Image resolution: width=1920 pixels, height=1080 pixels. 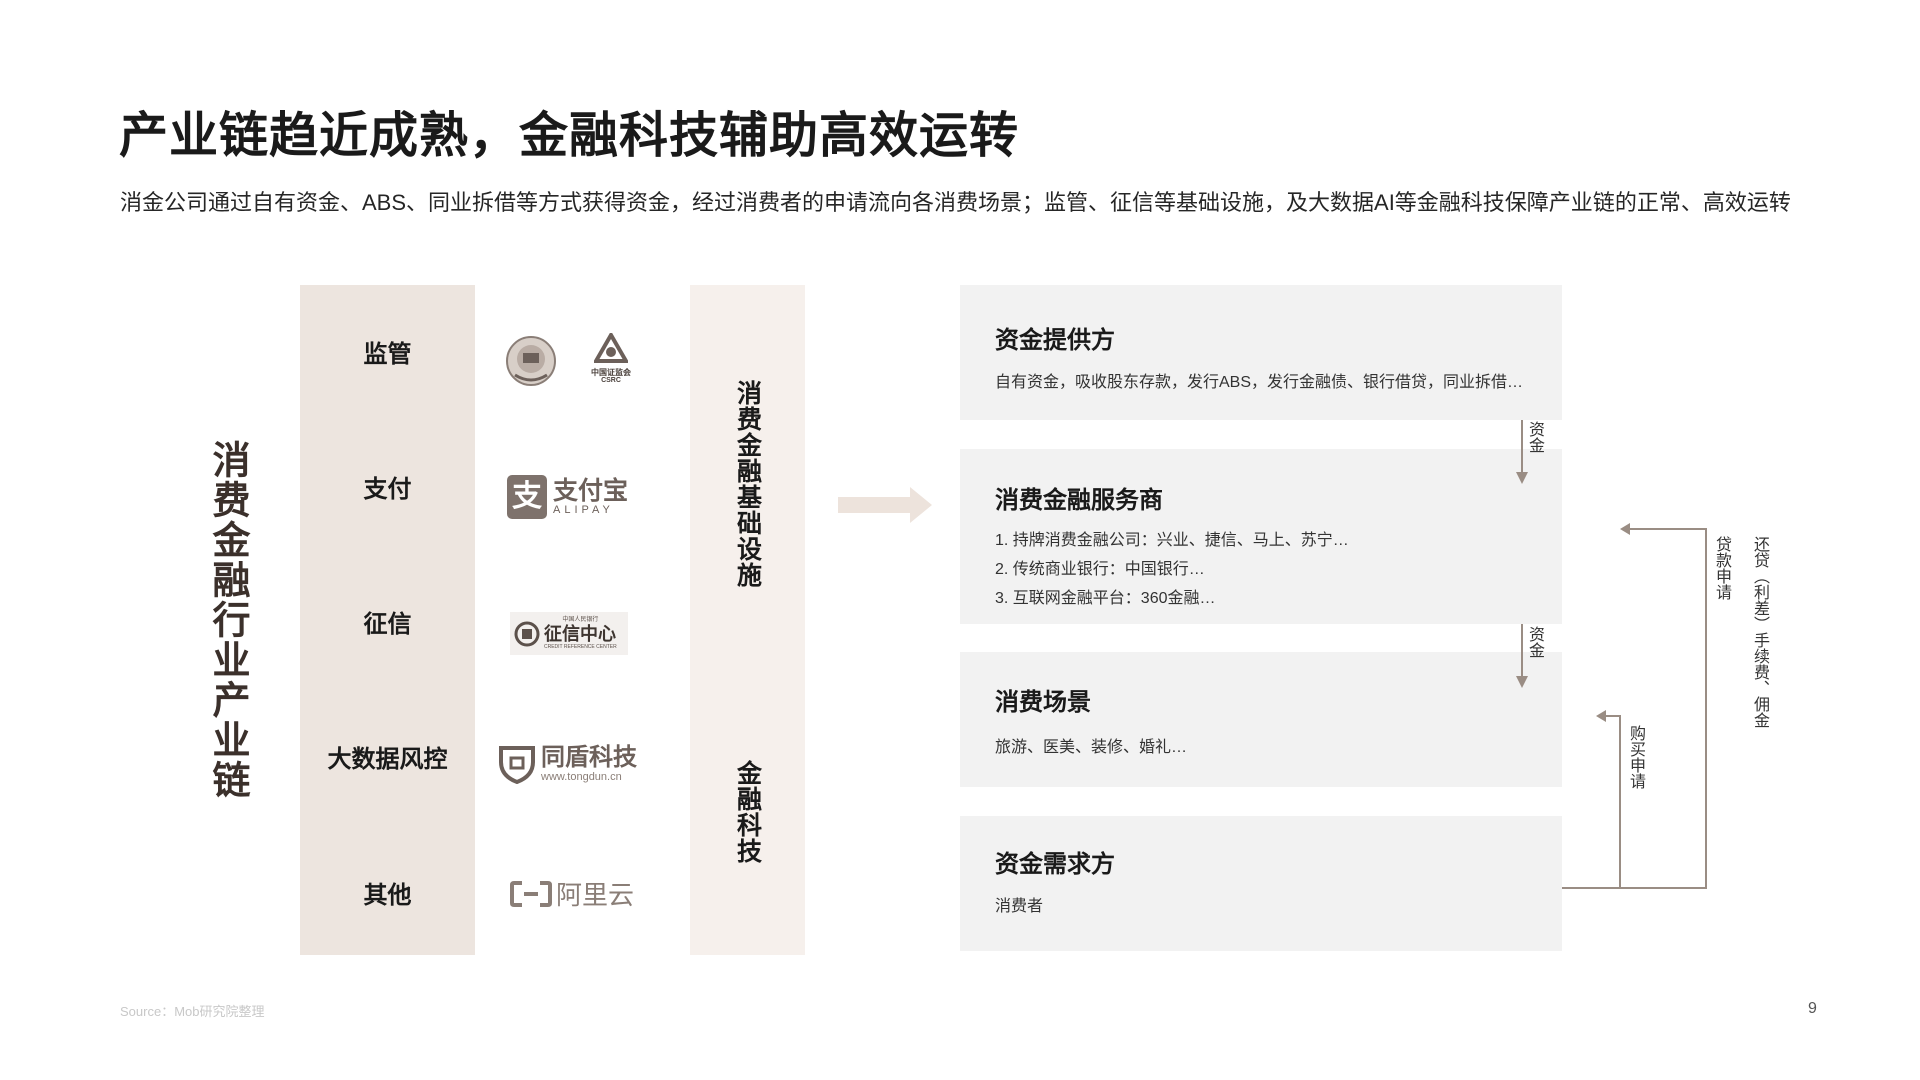 I want to click on flow-label-fund-1: 资金, so click(x=1534, y=437).